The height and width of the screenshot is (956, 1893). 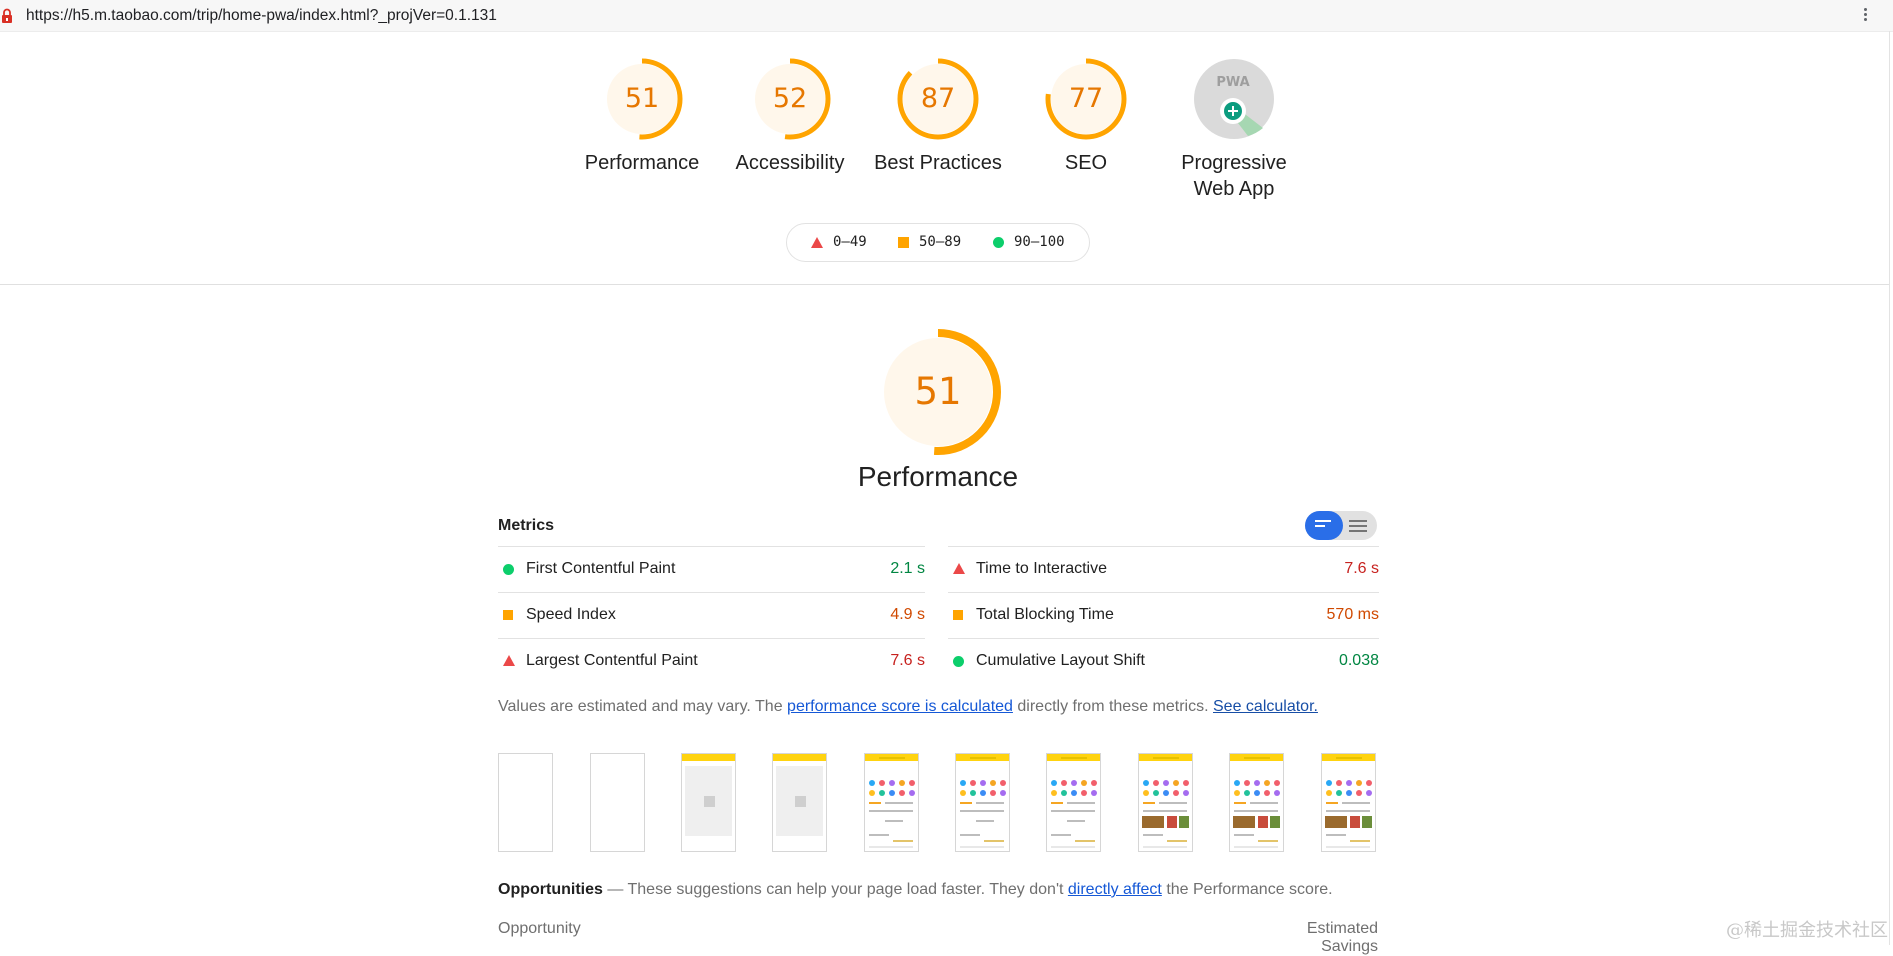 What do you see at coordinates (850, 242) in the screenshot?
I see `legend-range: 0–49` at bounding box center [850, 242].